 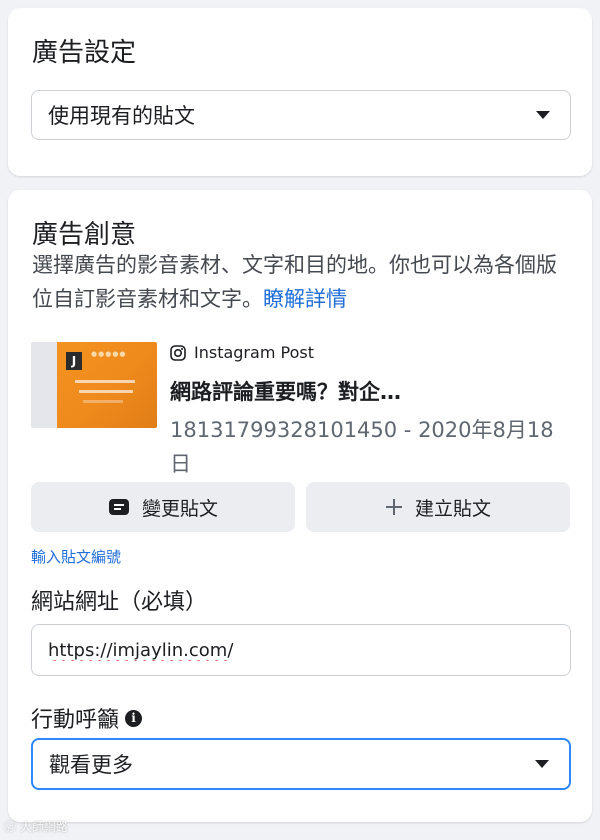 I want to click on learn-more-link: 瞭解詳情, so click(x=305, y=299).